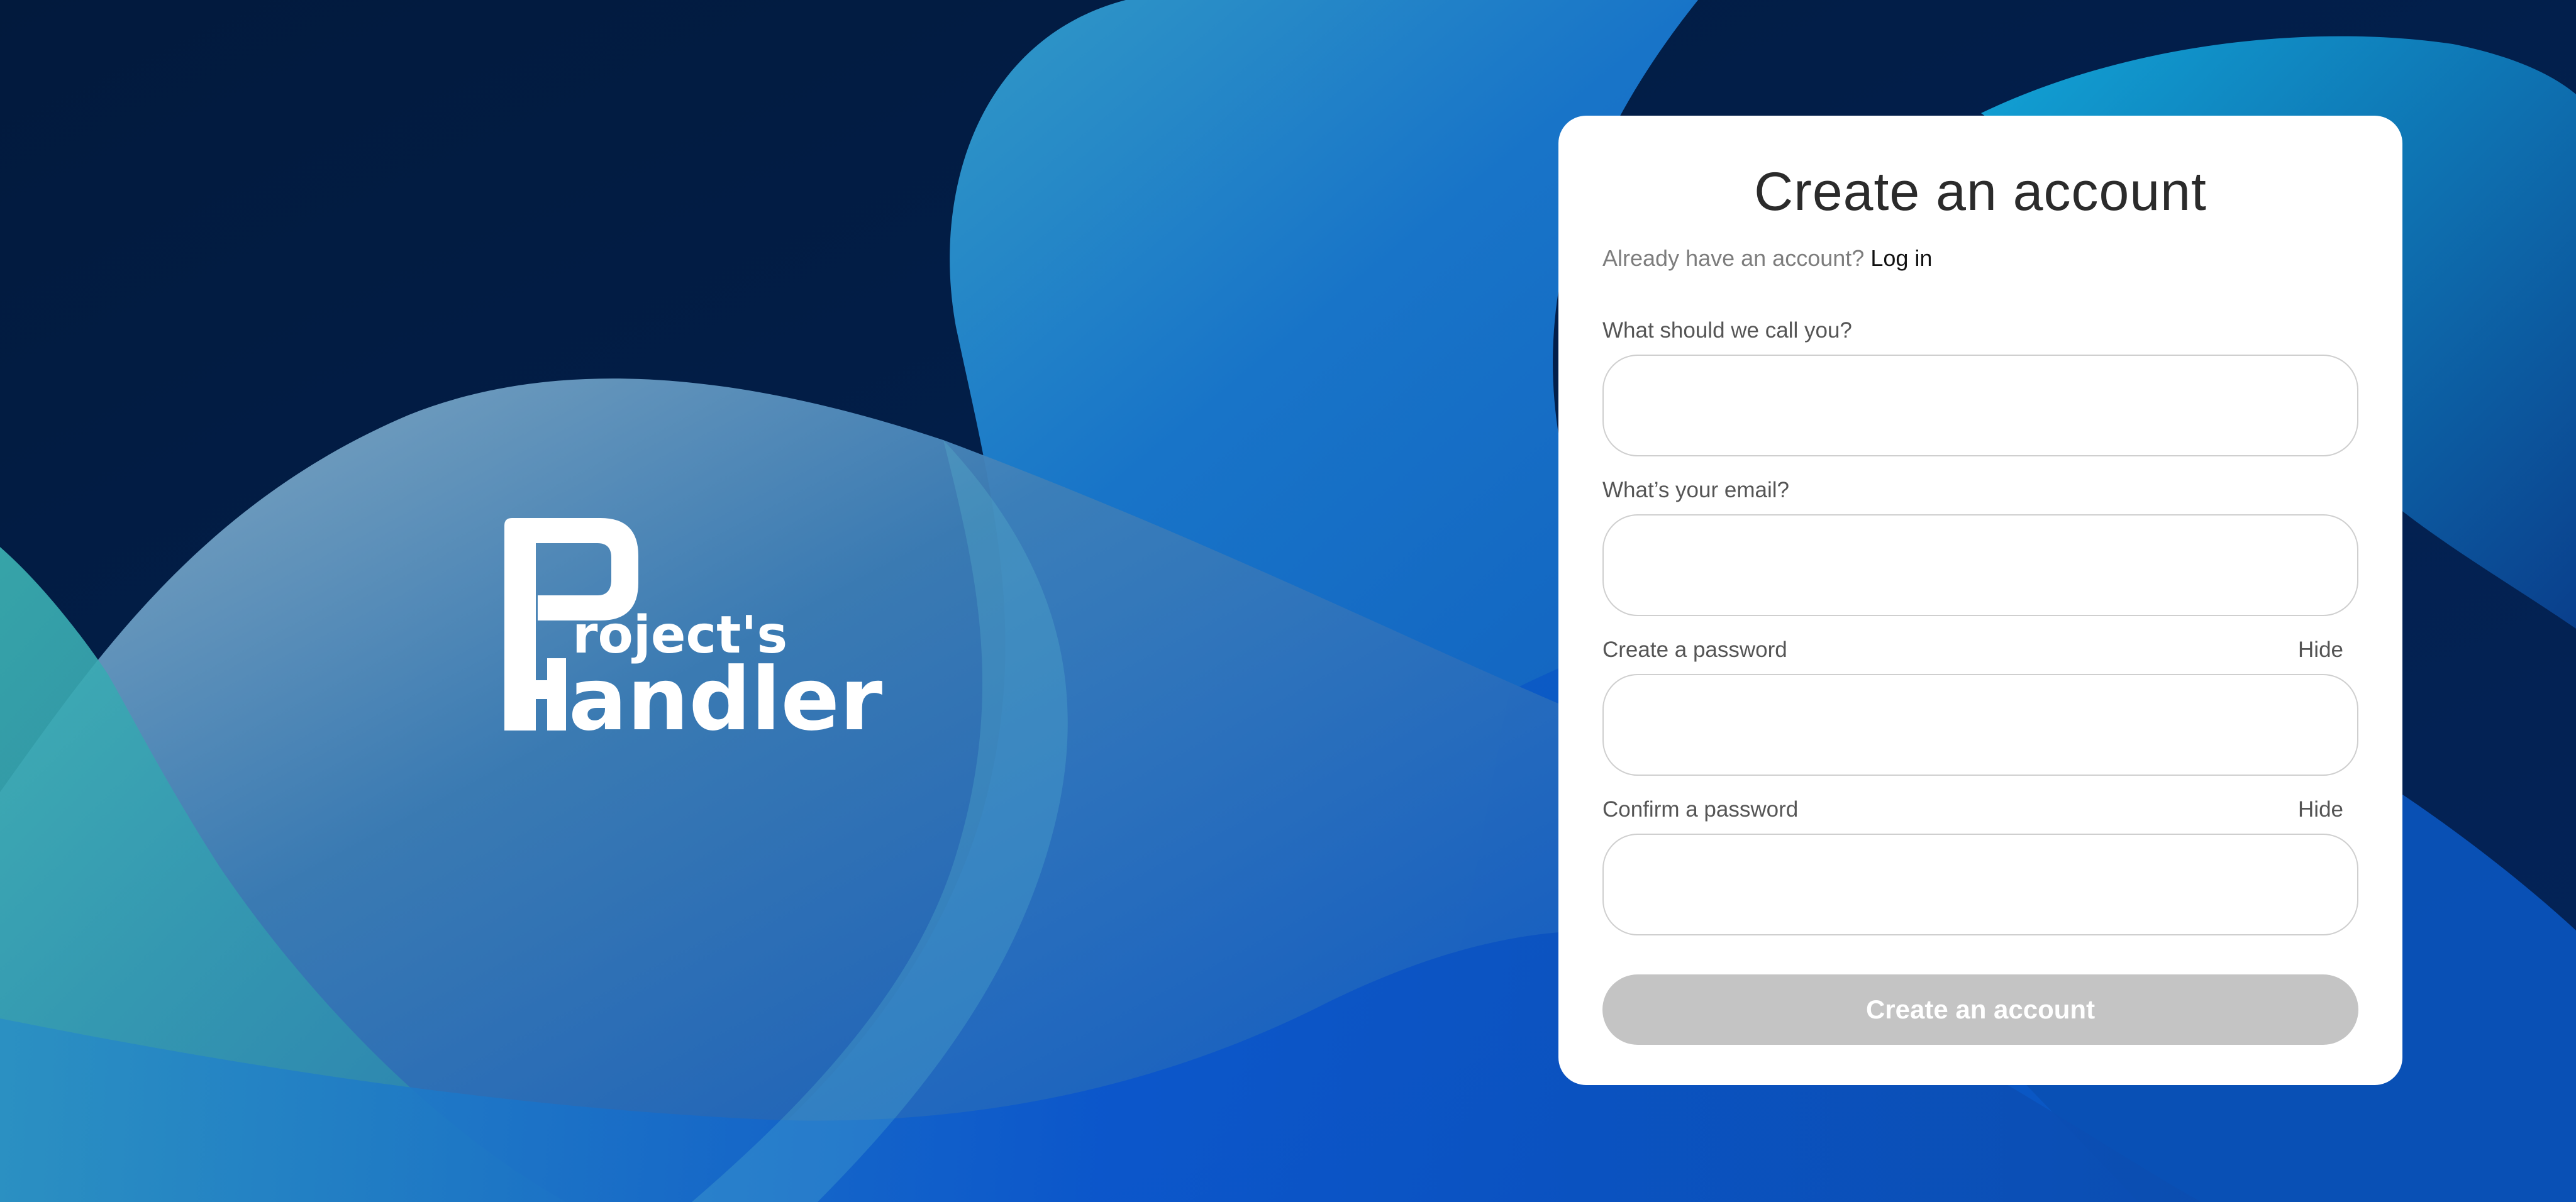  I want to click on email-label: What’s your email?, so click(1695, 490).